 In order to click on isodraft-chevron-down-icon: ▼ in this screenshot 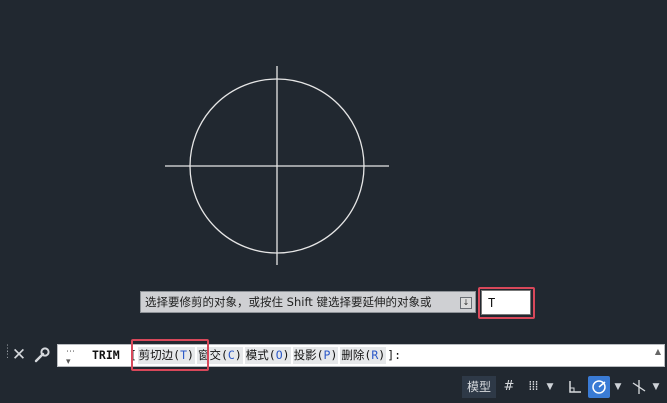, I will do `click(656, 387)`.